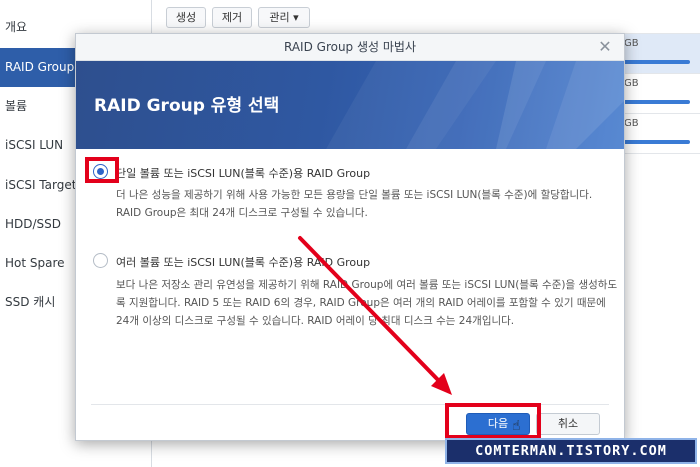 This screenshot has width=700, height=467. What do you see at coordinates (571, 451) in the screenshot?
I see `watermark-badge: COMTERMAN.TISTORY.COM` at bounding box center [571, 451].